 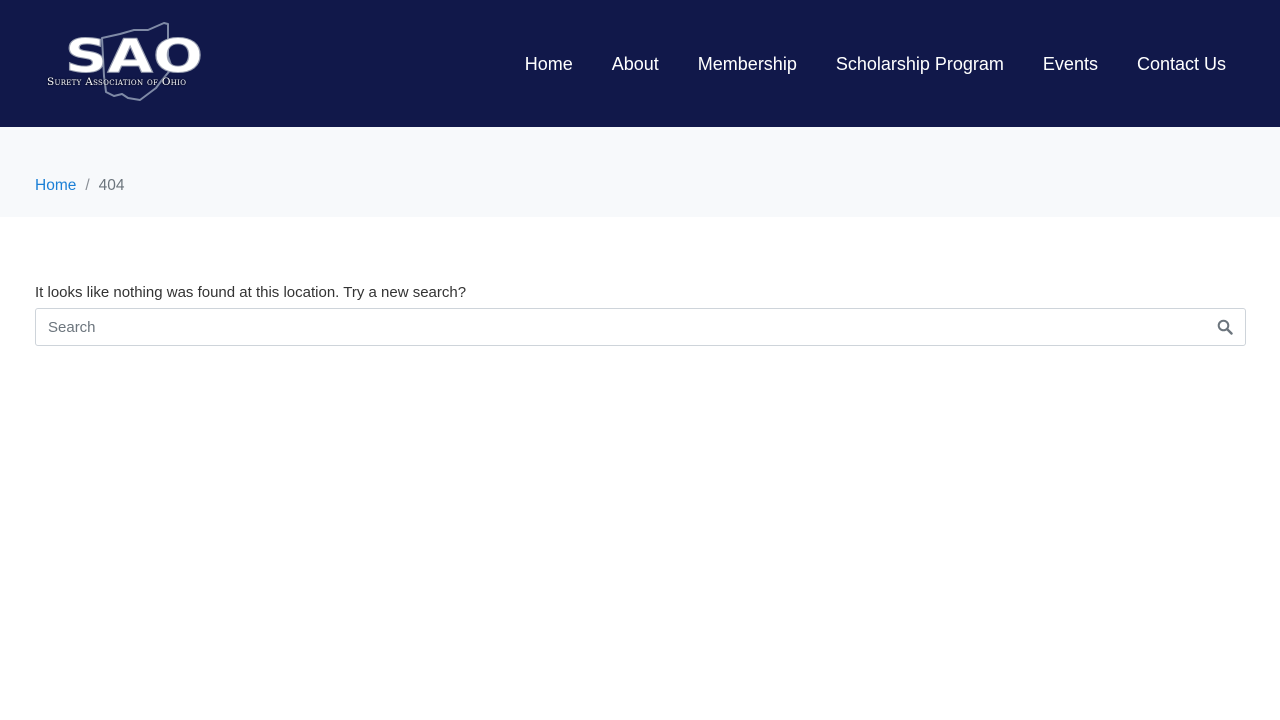 I want to click on site-logo: SAO Surety Association of Ohio, so click(x=134, y=62).